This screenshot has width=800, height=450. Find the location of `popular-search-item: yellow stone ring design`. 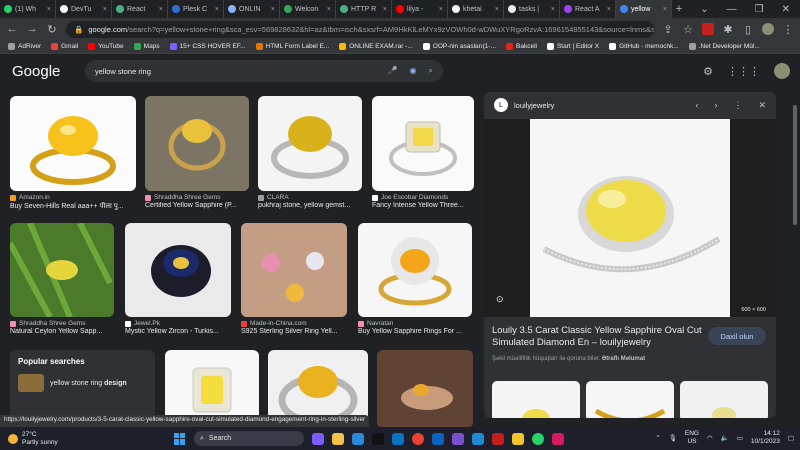

popular-search-item: yellow stone ring design is located at coordinates (82, 383).